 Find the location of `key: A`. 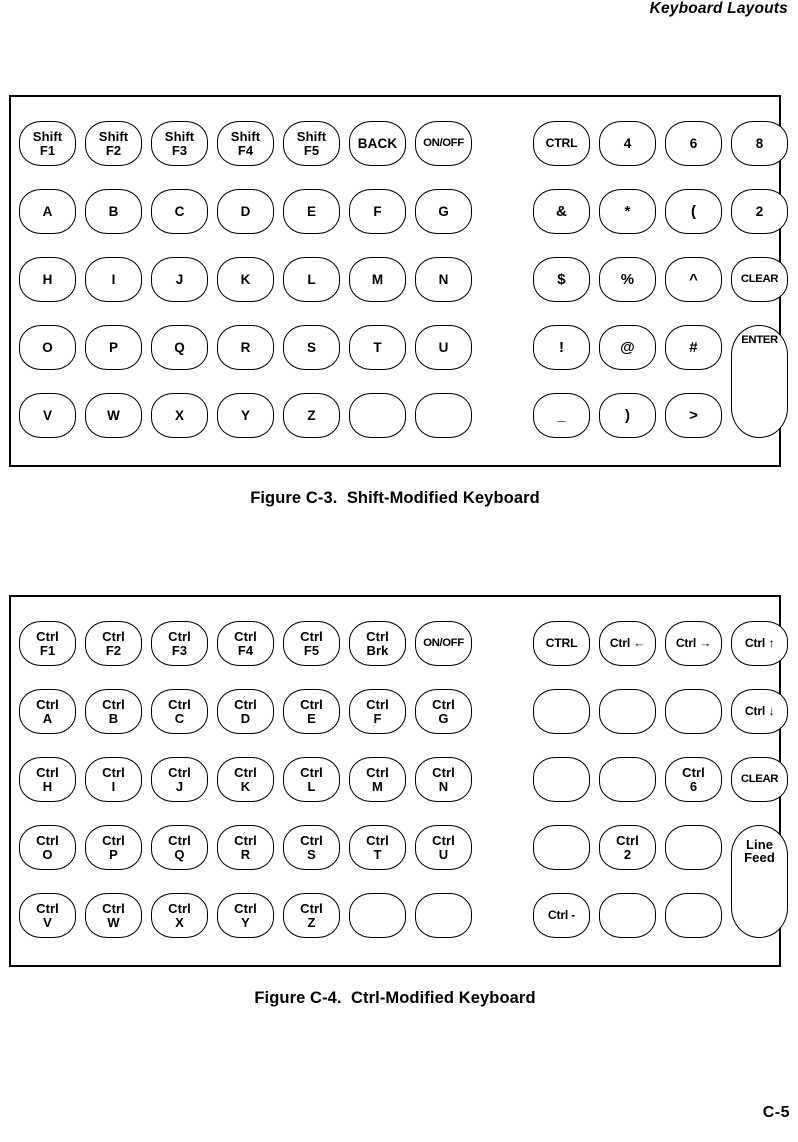

key: A is located at coordinates (47, 211).